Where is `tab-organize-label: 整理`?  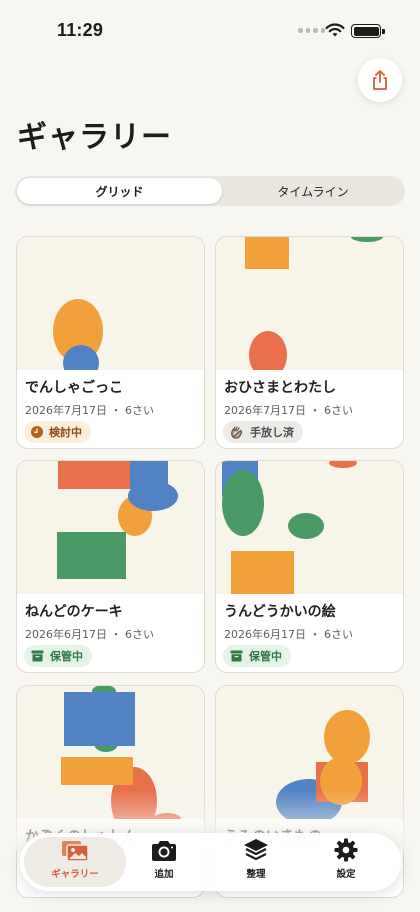 tab-organize-label: 整理 is located at coordinates (256, 874).